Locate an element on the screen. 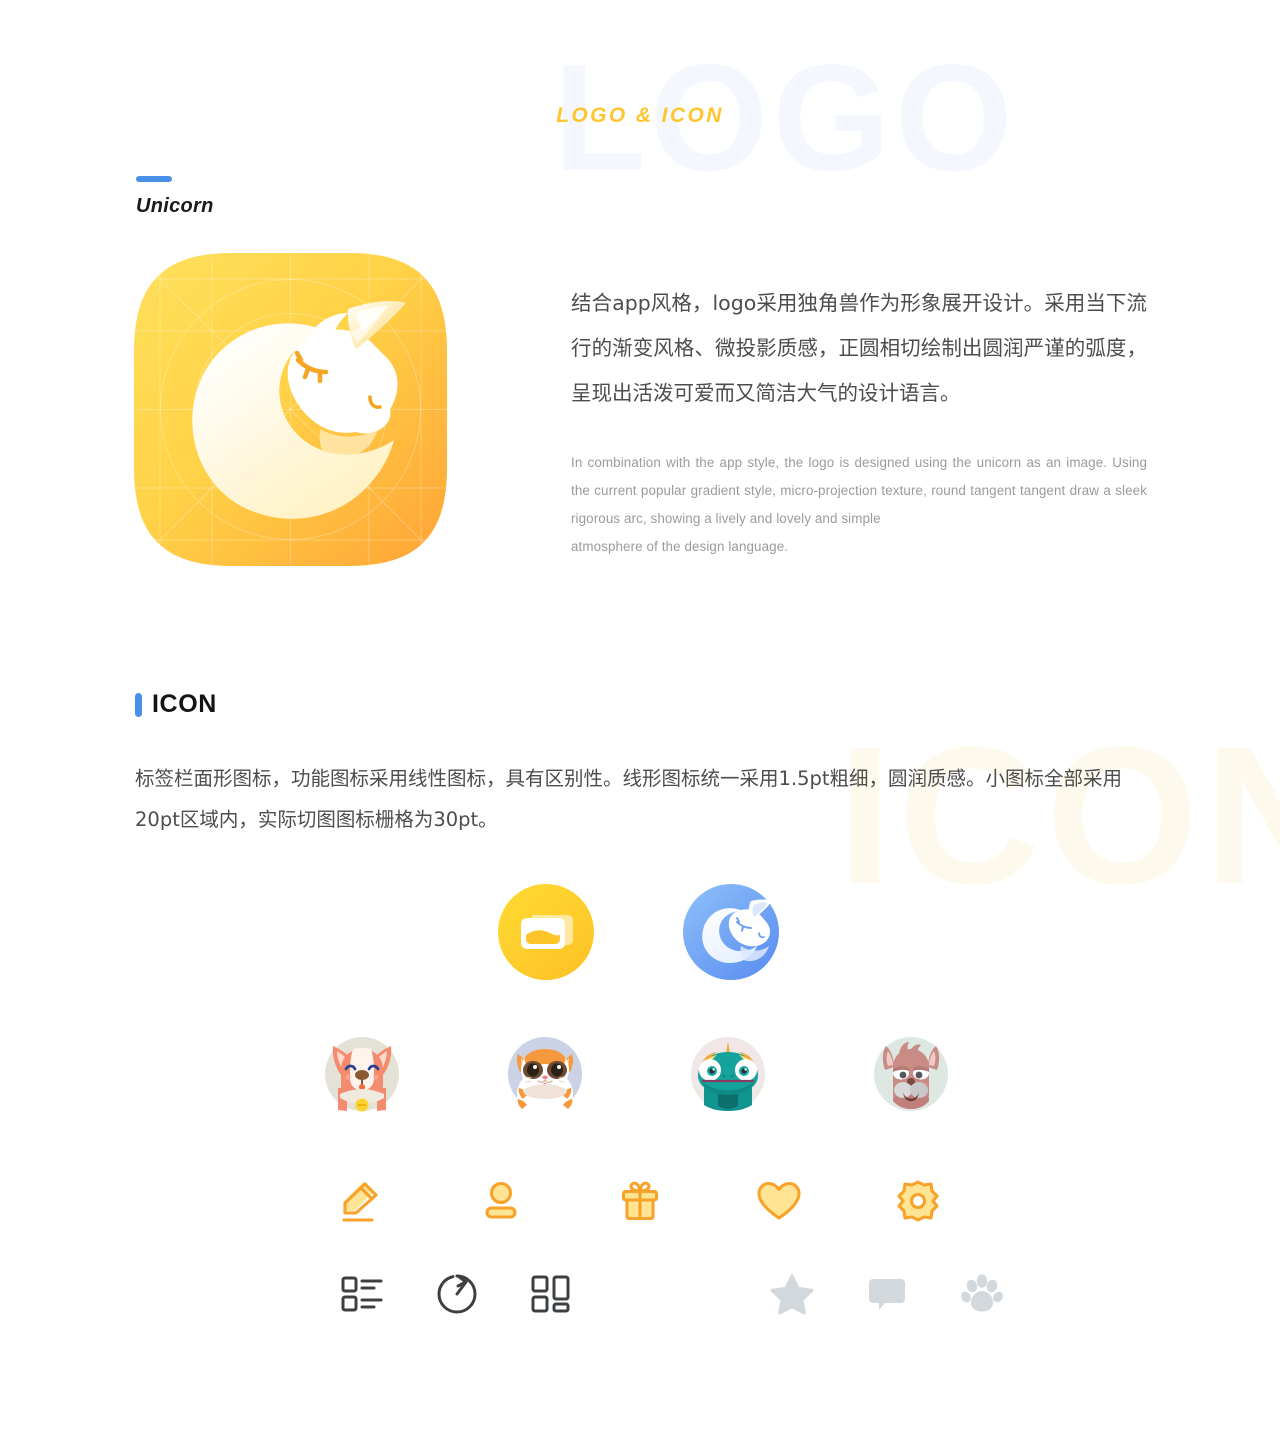  animal-avatar-row is located at coordinates (636, 1074).